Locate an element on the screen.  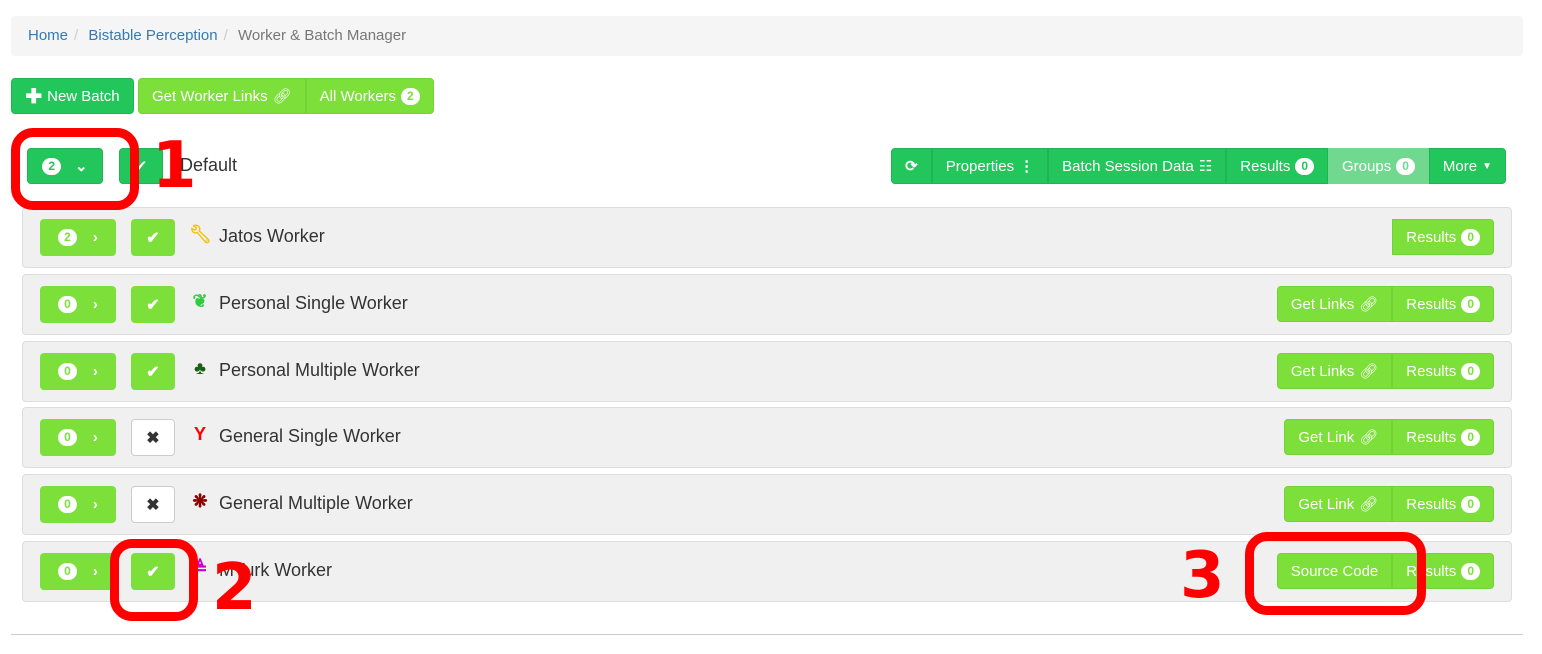
get-worker-links-button: Get Worker Links 🔗︎ is located at coordinates (222, 96).